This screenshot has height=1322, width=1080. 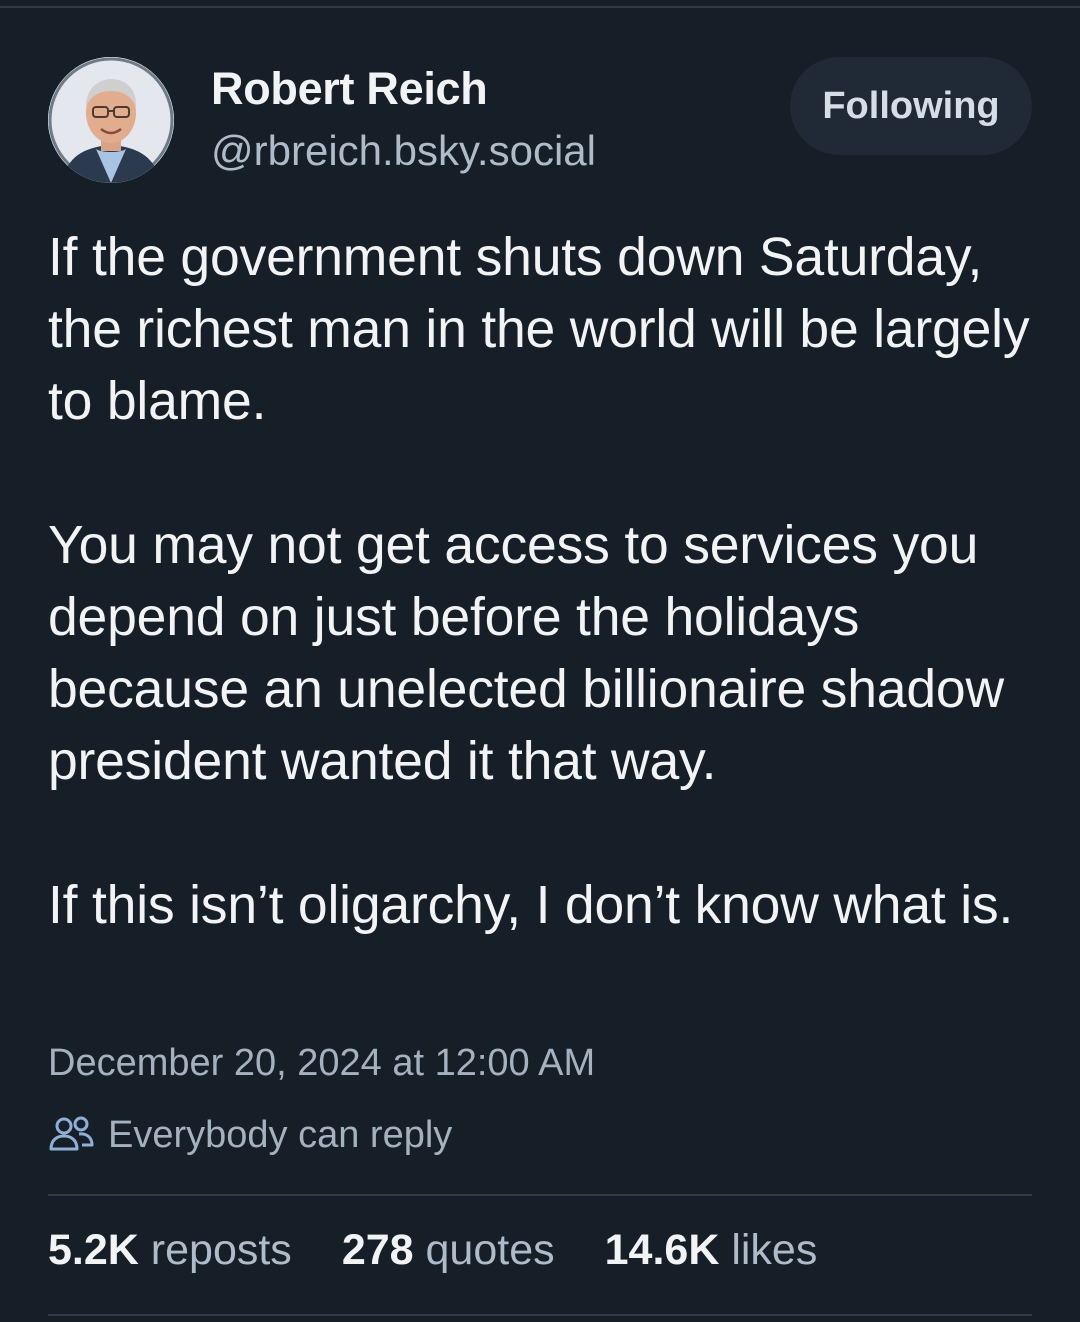 I want to click on quotes-label: quotes, so click(x=490, y=1250).